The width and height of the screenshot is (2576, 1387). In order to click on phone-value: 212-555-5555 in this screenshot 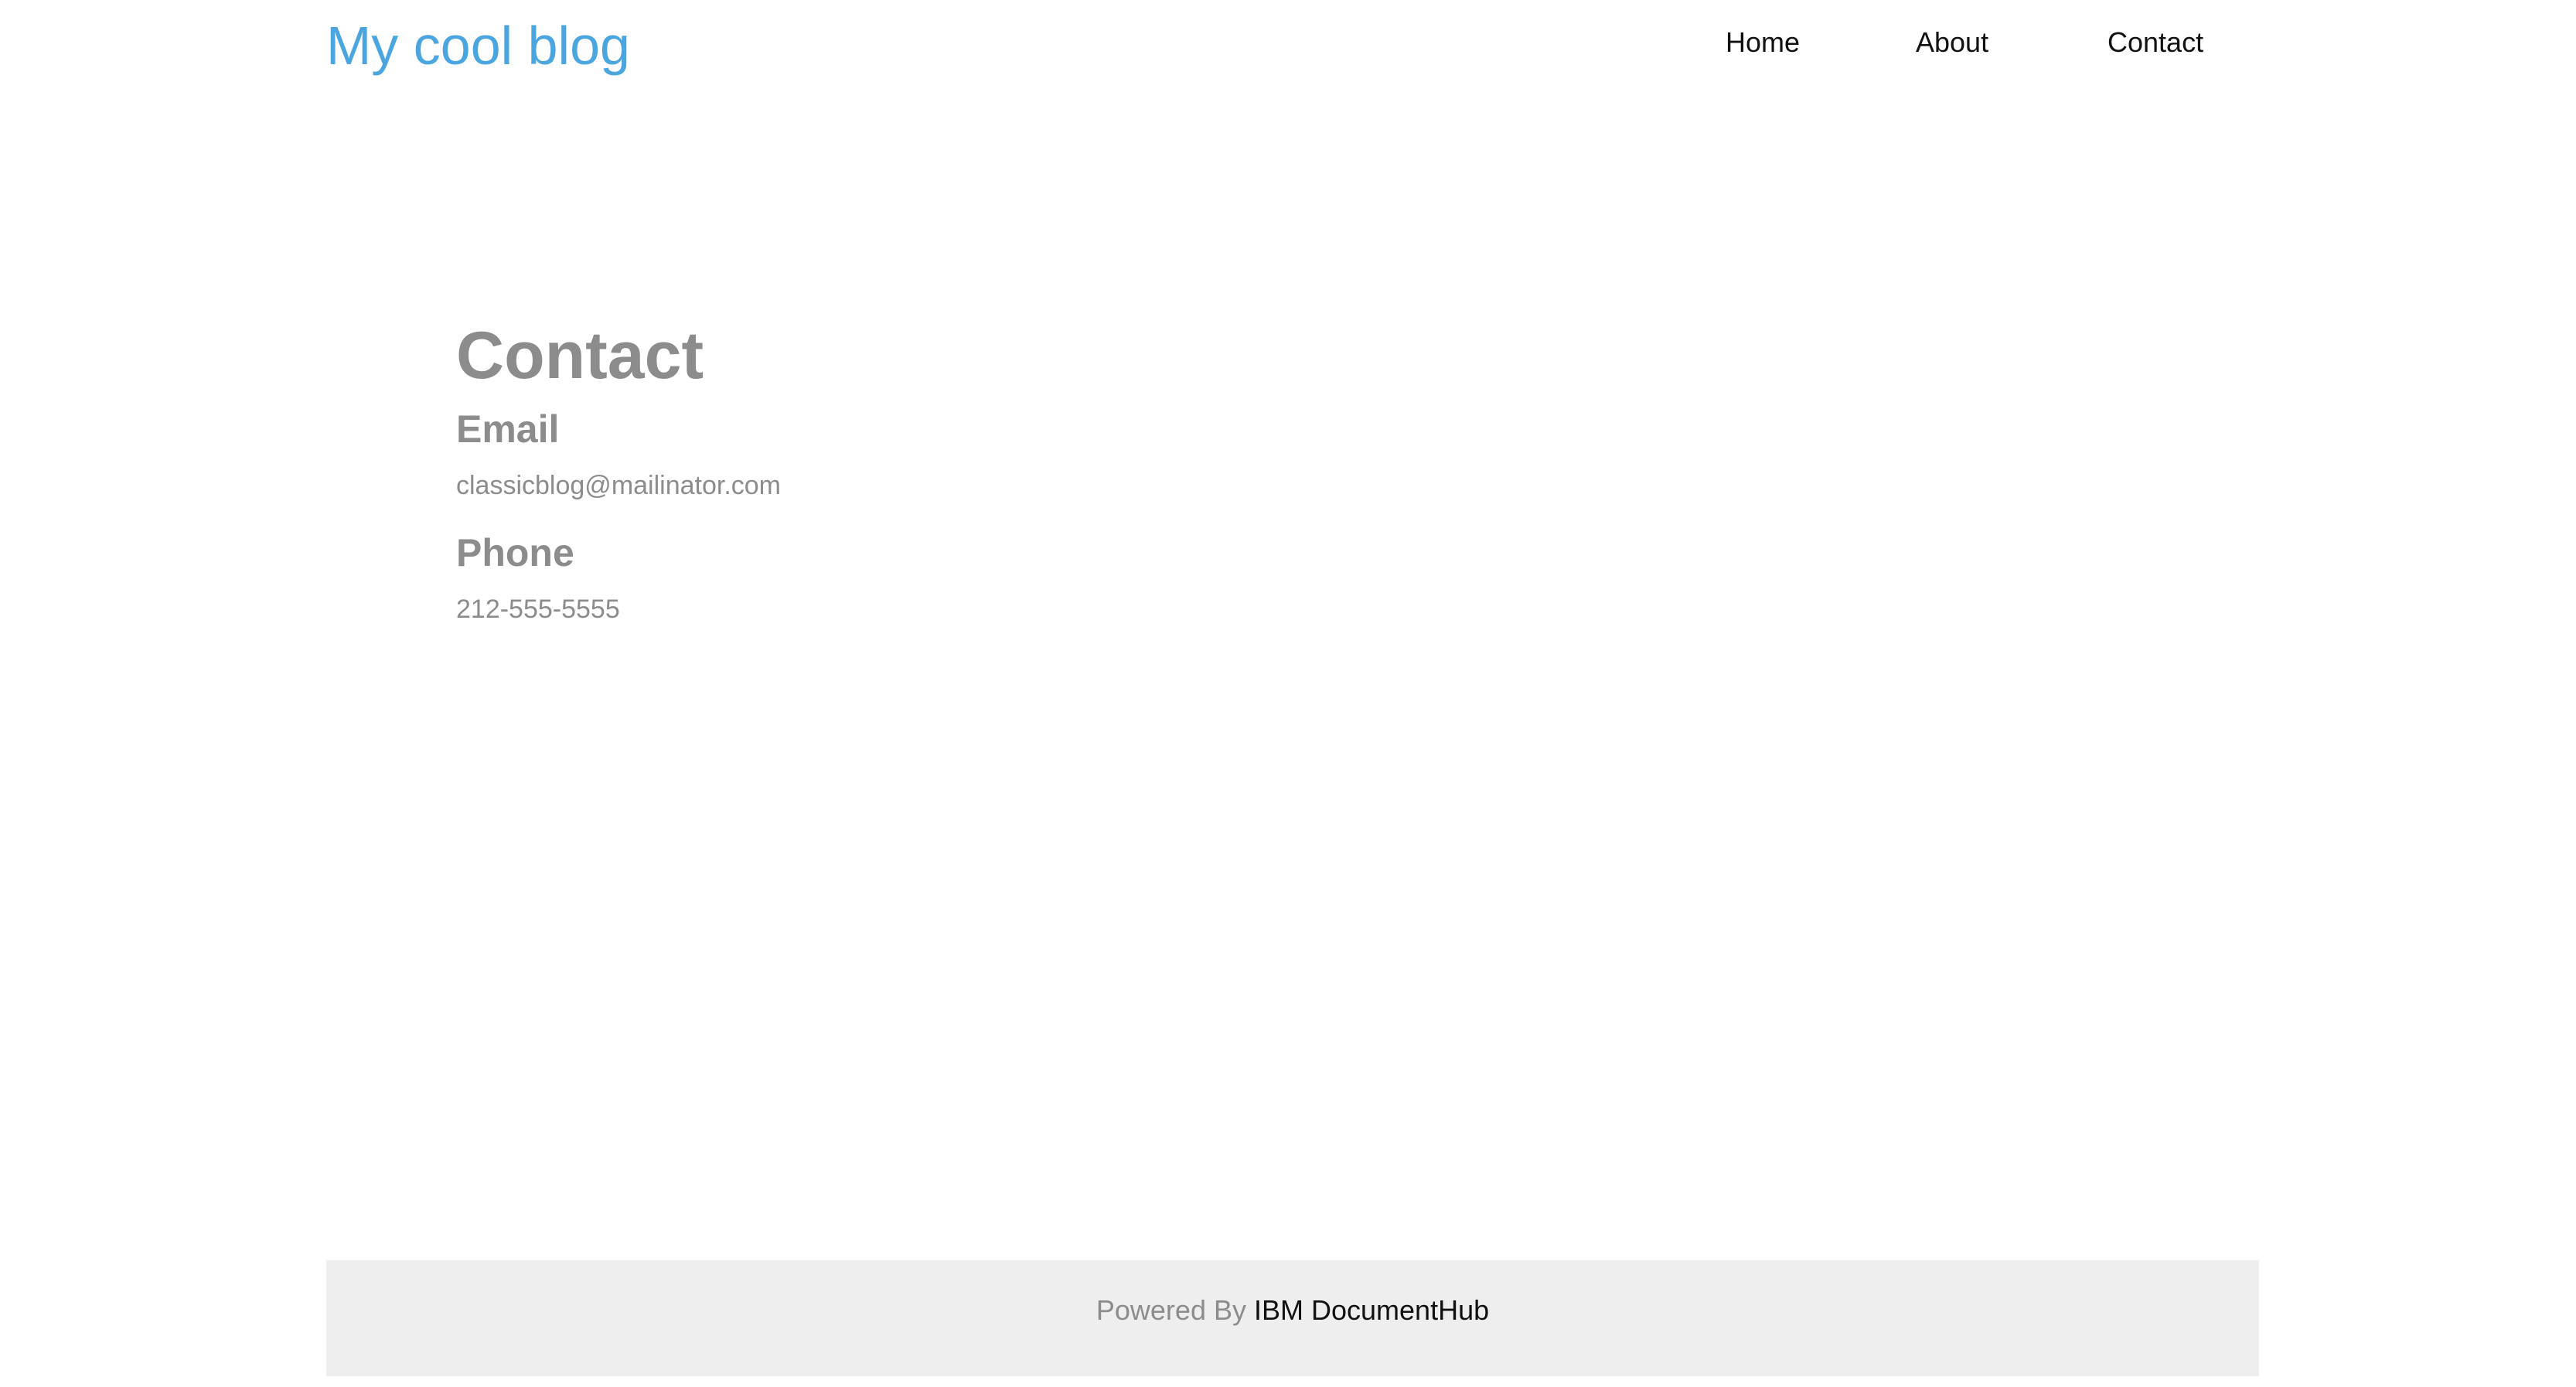, I will do `click(538, 609)`.